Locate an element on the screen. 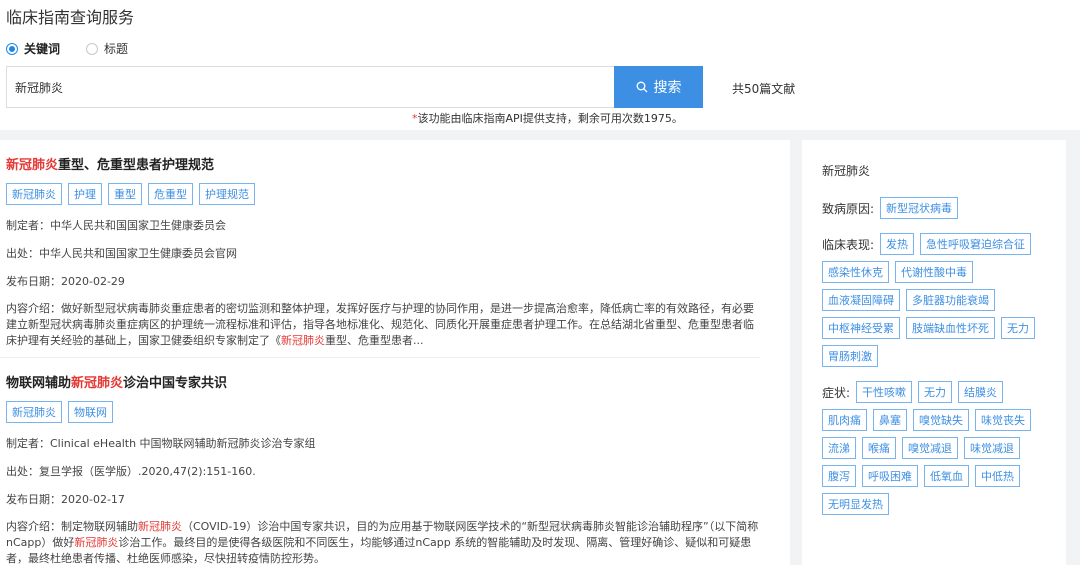 Image resolution: width=1080 pixels, height=565 pixels. api-note-text: 该功能由临床指南API提供支持，剩余可用次数1975。 is located at coordinates (550, 118).